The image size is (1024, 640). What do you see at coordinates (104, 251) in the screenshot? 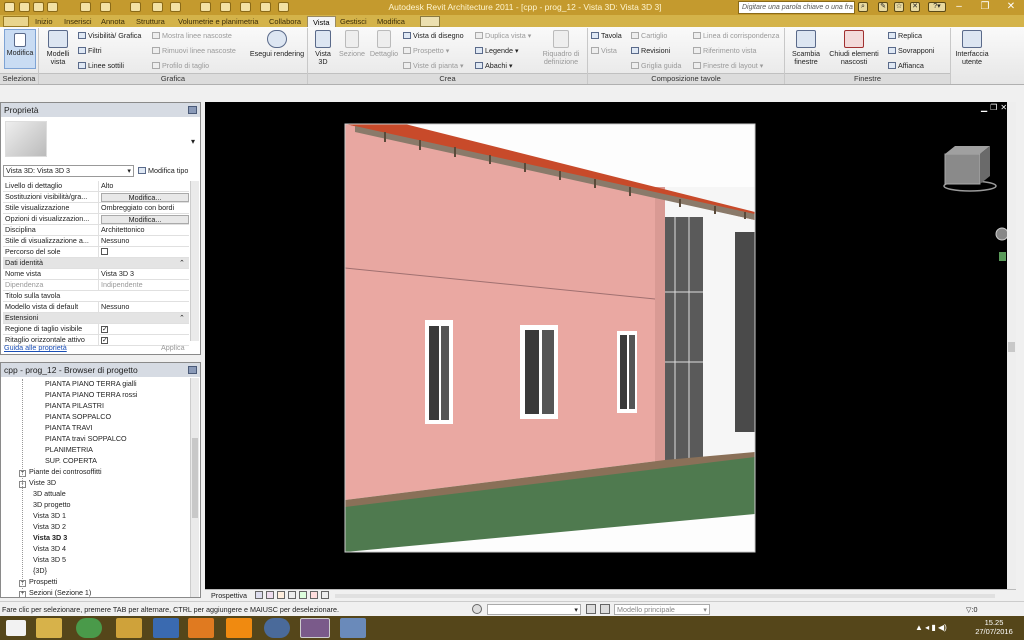
I see `checkbox-icon` at bounding box center [104, 251].